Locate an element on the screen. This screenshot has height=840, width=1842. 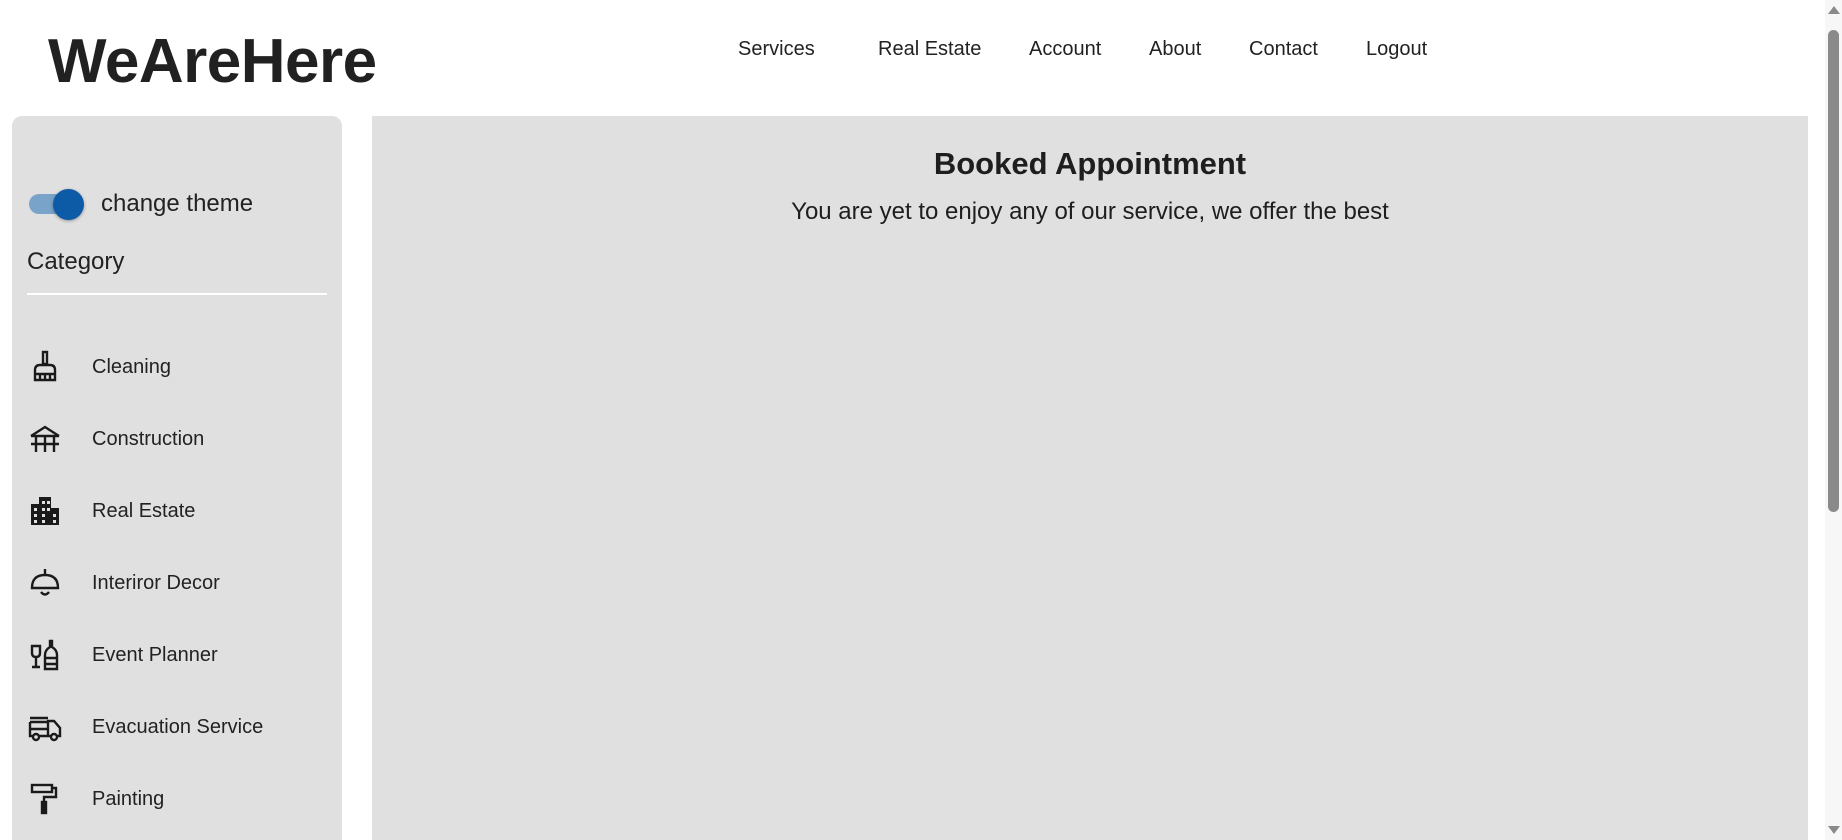
category-item-real-estate: Real Estate is located at coordinates (177, 511).